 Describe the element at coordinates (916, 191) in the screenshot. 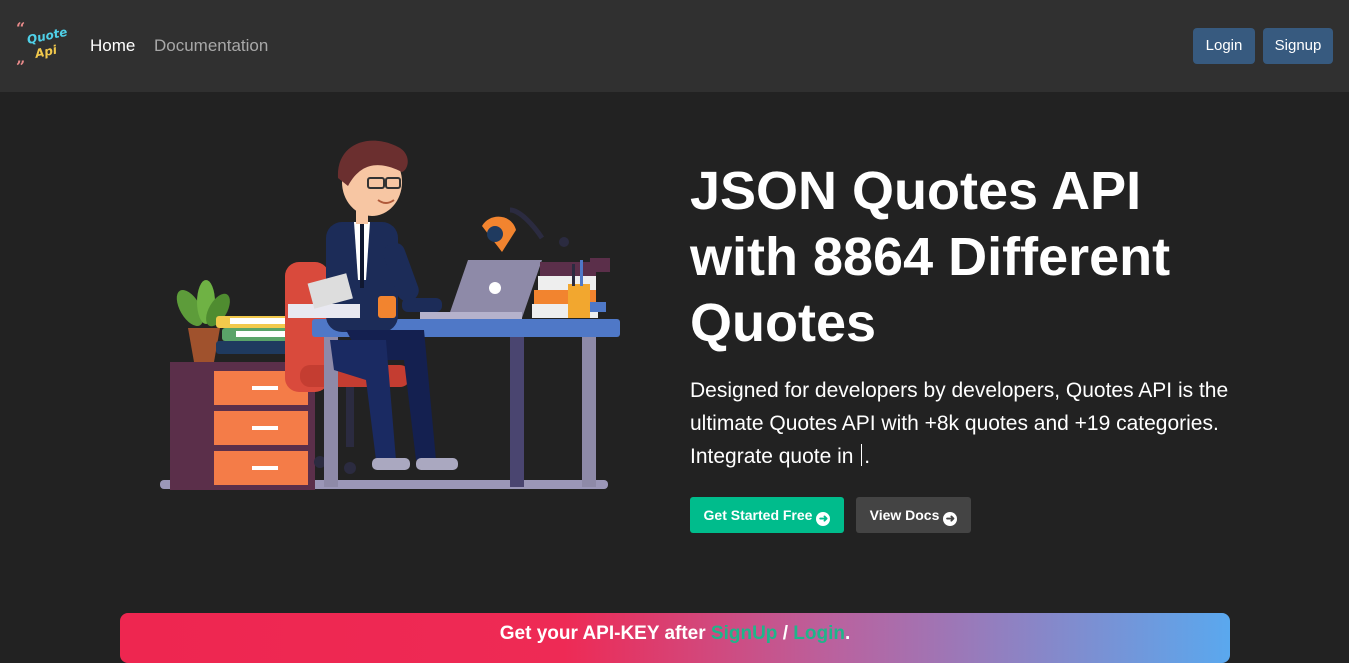

I see `hero-title-line-1: JSON Quotes API` at that location.